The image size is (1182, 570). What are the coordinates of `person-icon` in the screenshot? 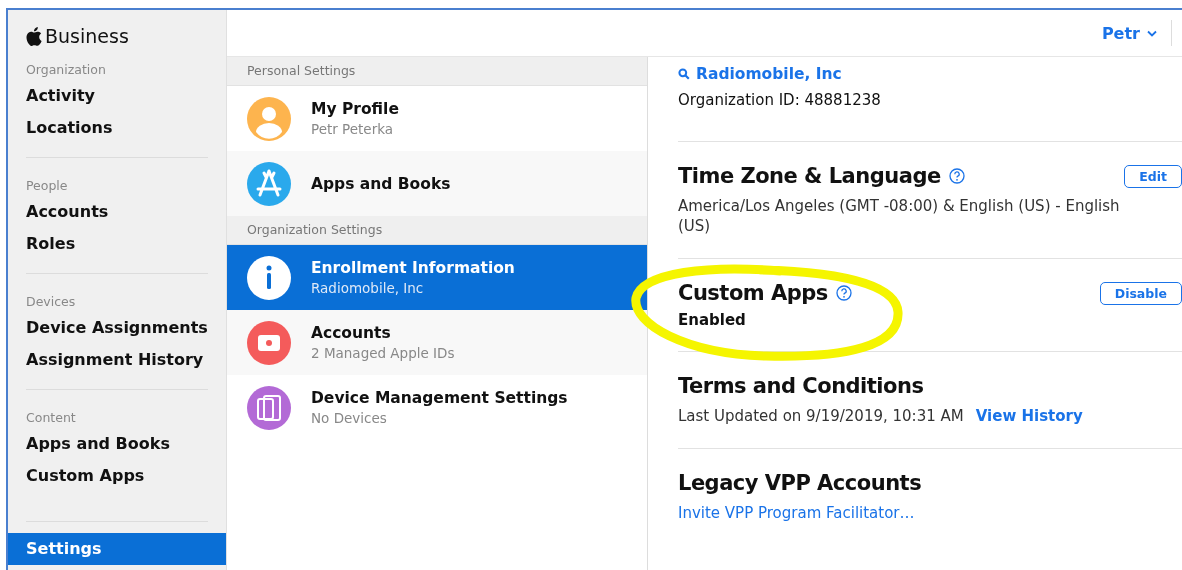 It's located at (269, 118).